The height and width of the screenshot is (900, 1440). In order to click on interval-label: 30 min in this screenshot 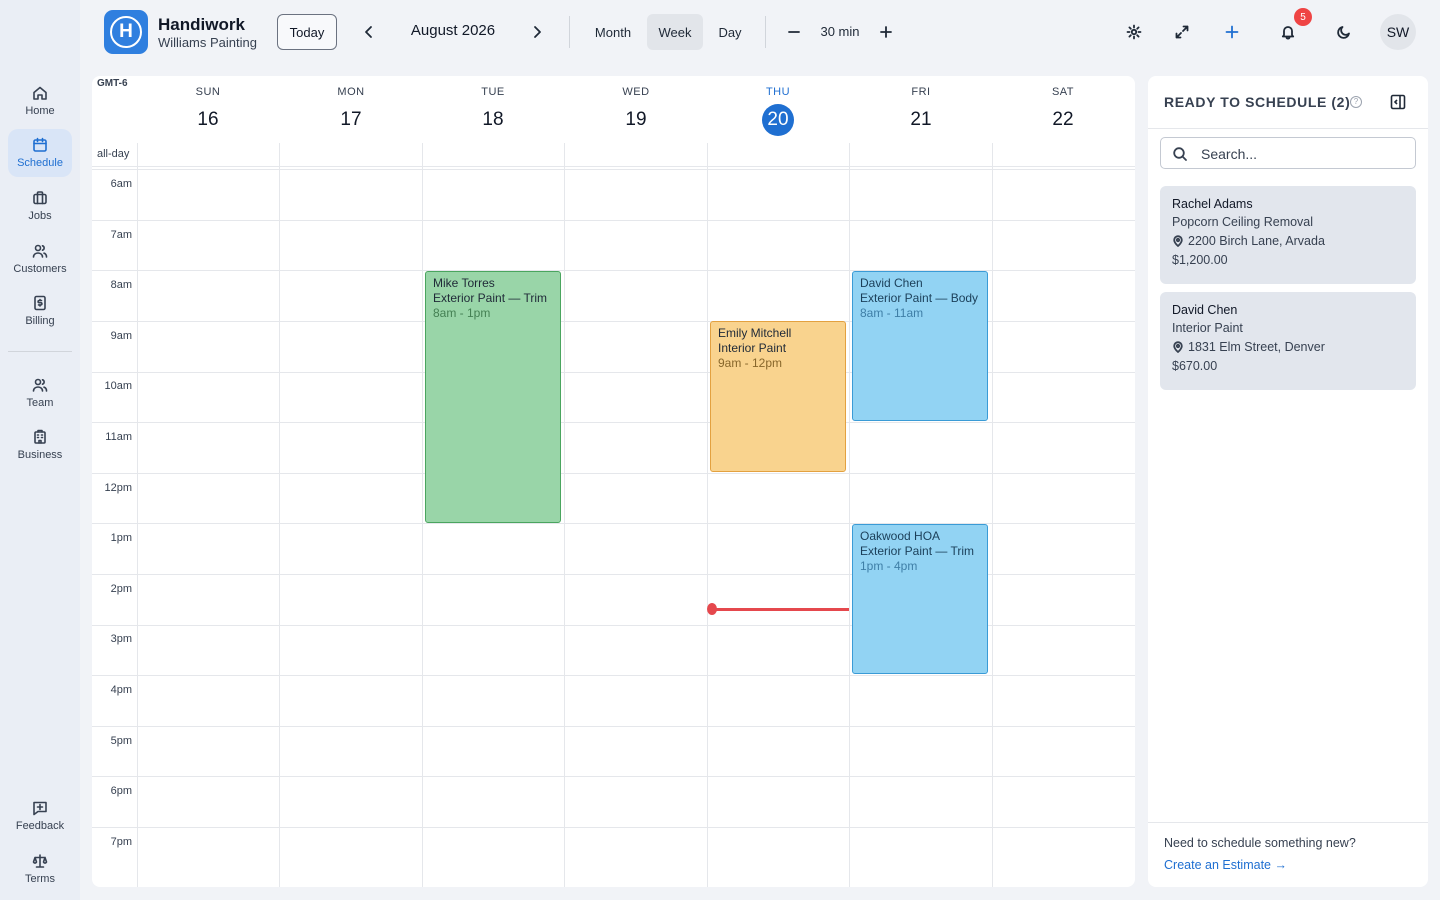, I will do `click(840, 31)`.